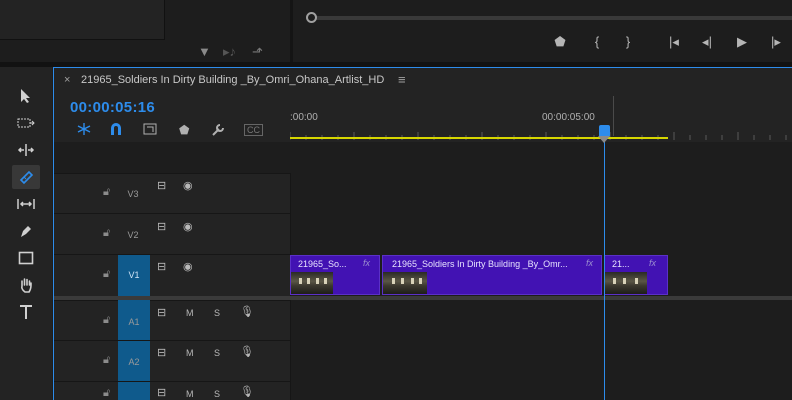 The image size is (792, 400). What do you see at coordinates (541, 320) in the screenshot?
I see `track-area-a1` at bounding box center [541, 320].